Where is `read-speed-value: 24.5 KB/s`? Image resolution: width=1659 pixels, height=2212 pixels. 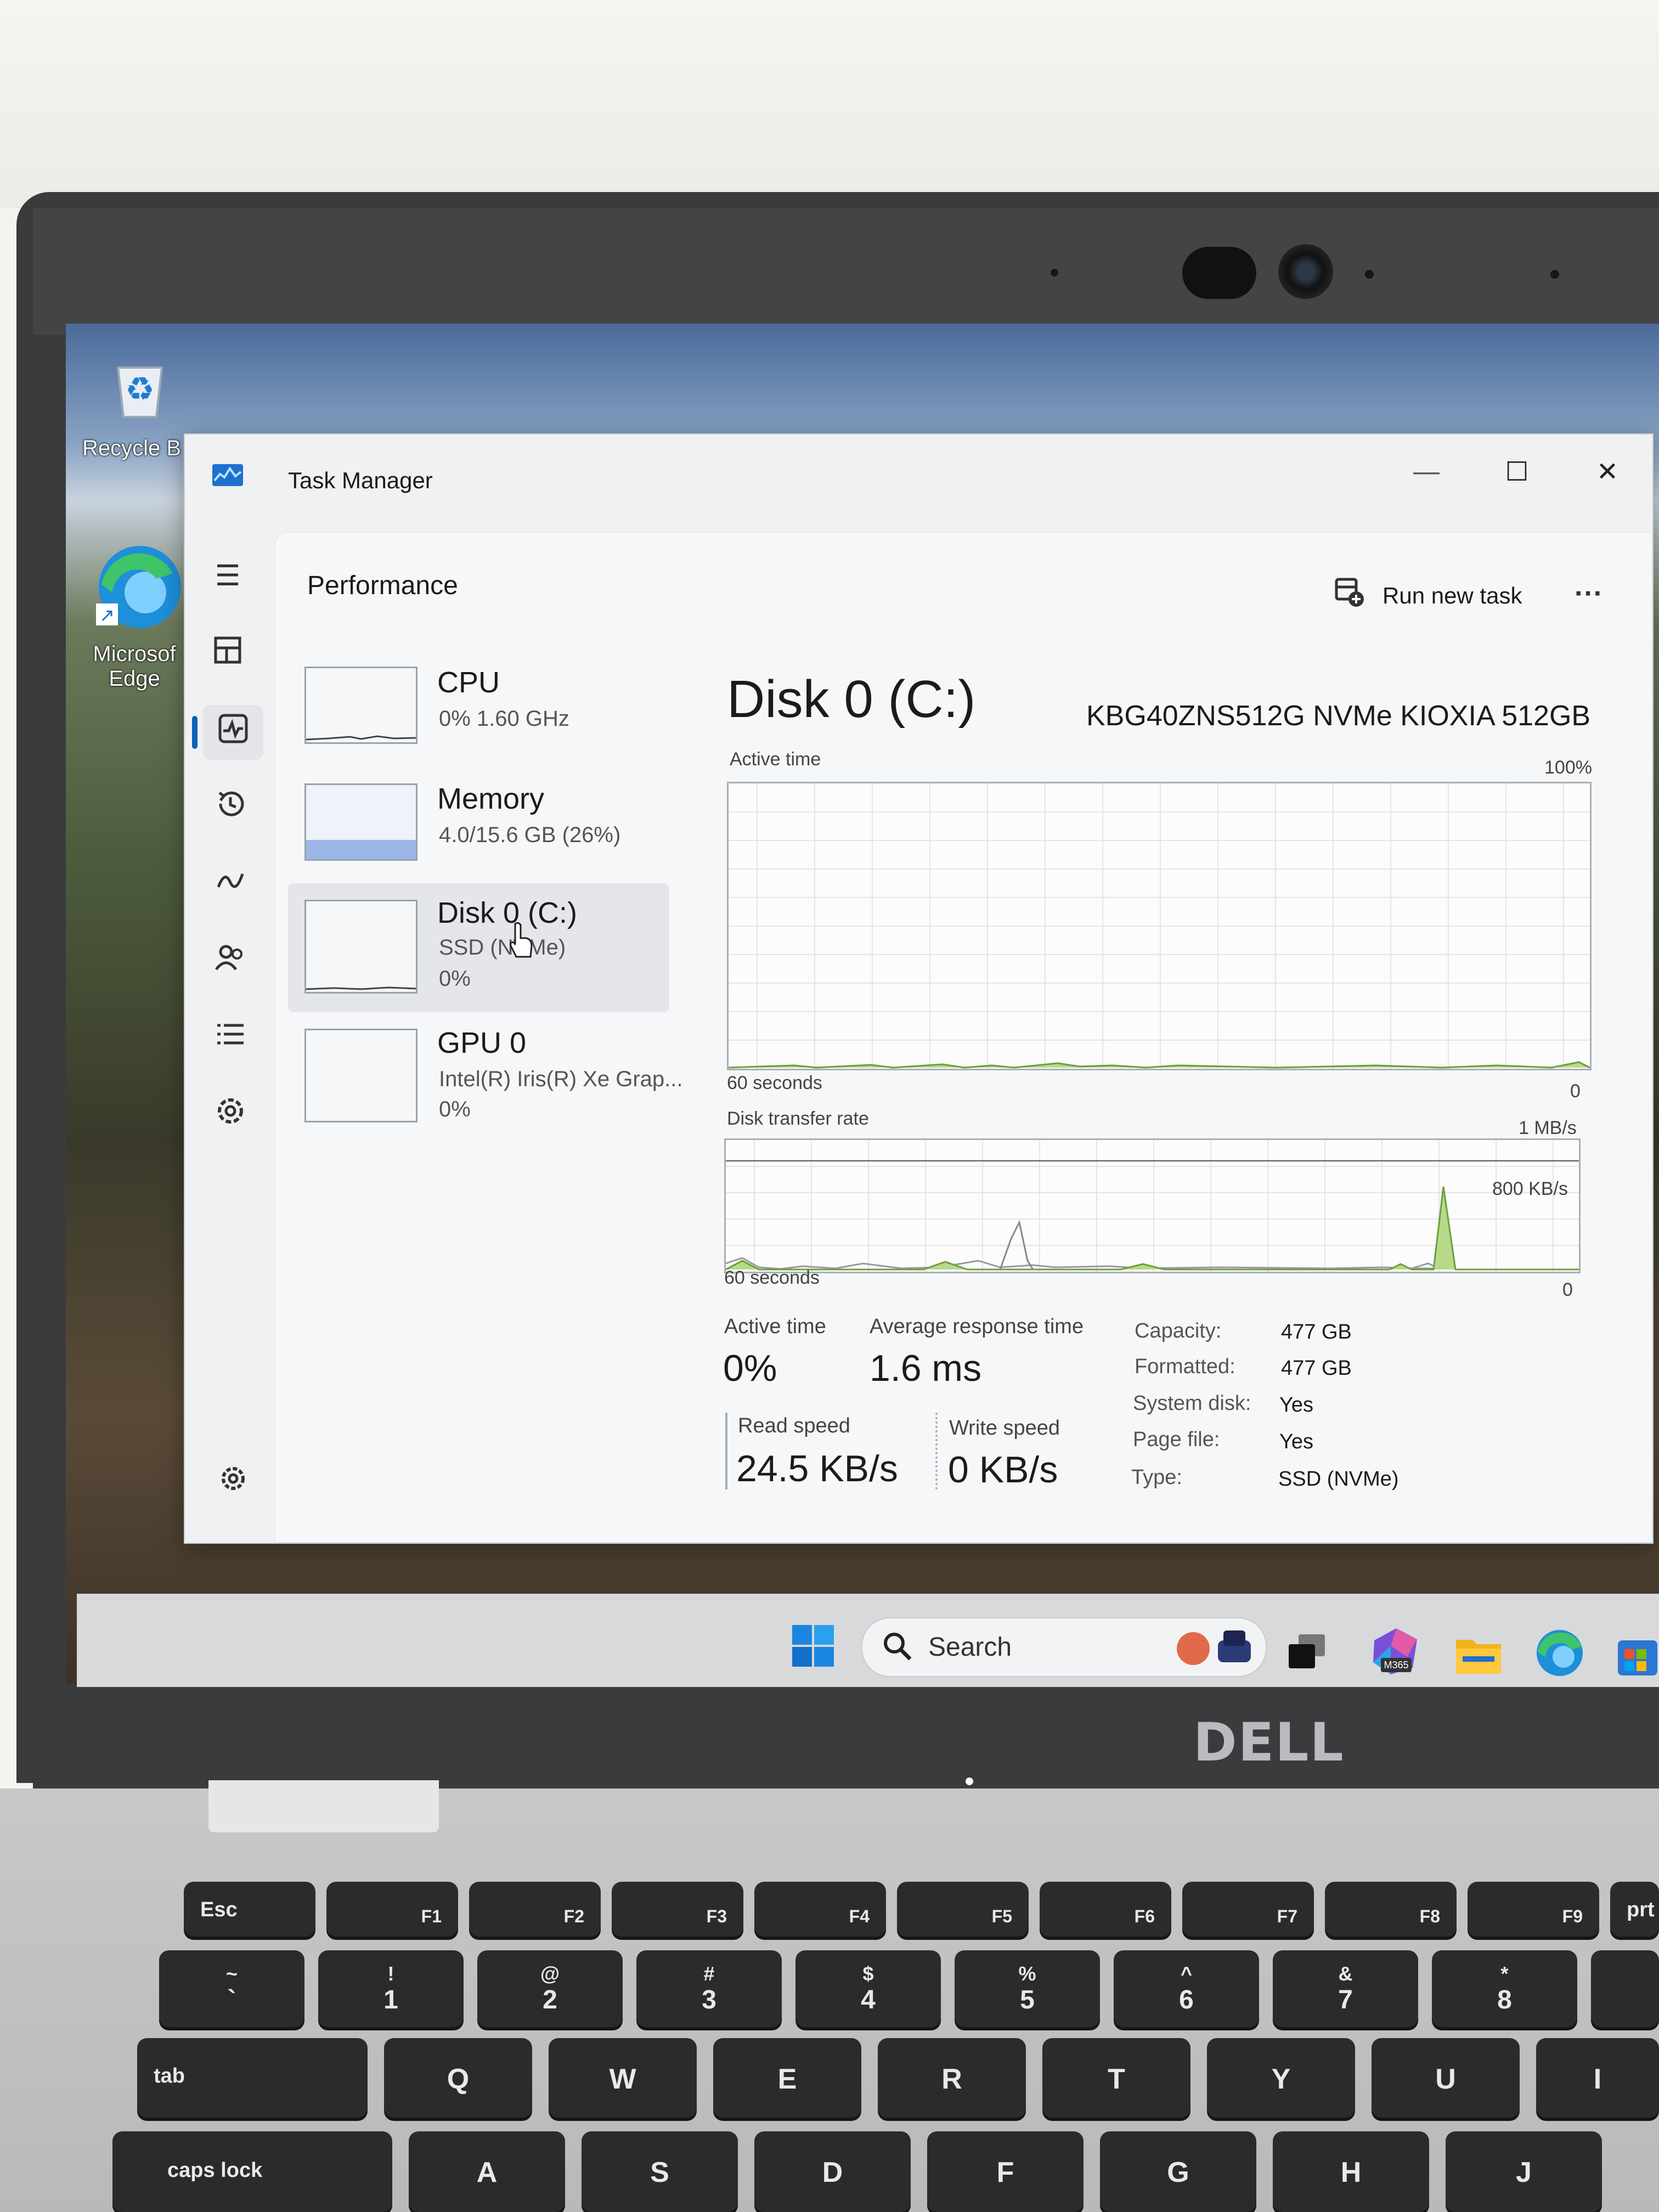
read-speed-value: 24.5 KB/s is located at coordinates (817, 1469).